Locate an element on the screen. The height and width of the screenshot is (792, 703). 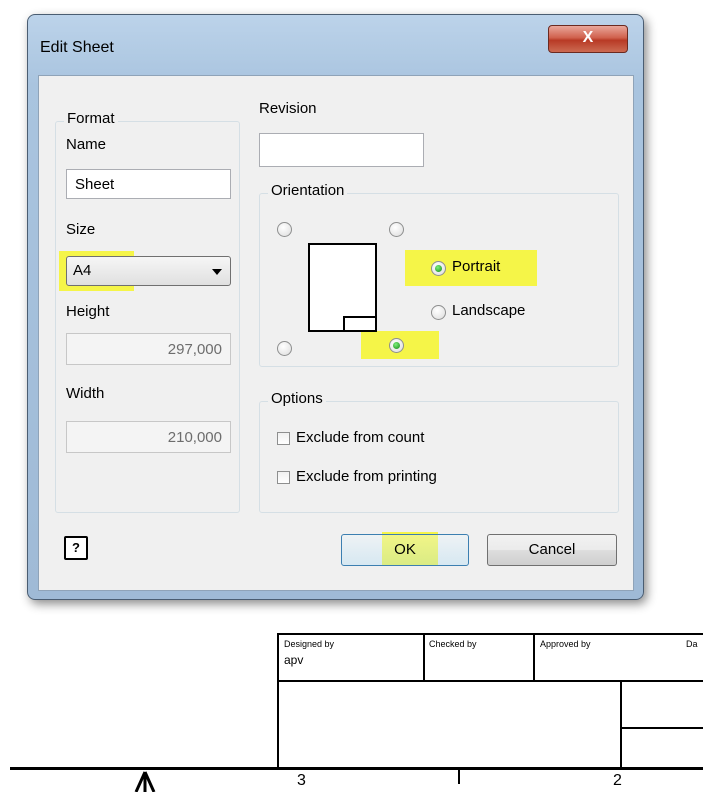
tb-mid-line is located at coordinates (490, 681).